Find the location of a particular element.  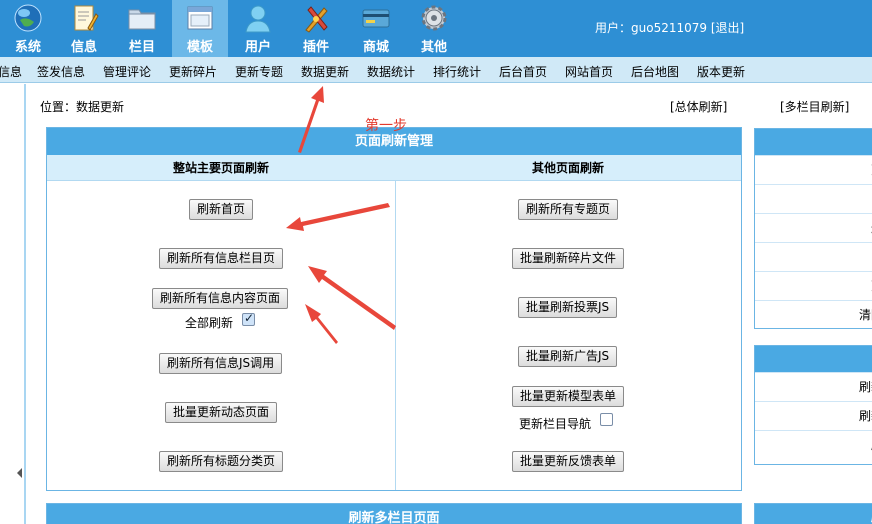

nav-item-system: 系统 is located at coordinates (28, 28).